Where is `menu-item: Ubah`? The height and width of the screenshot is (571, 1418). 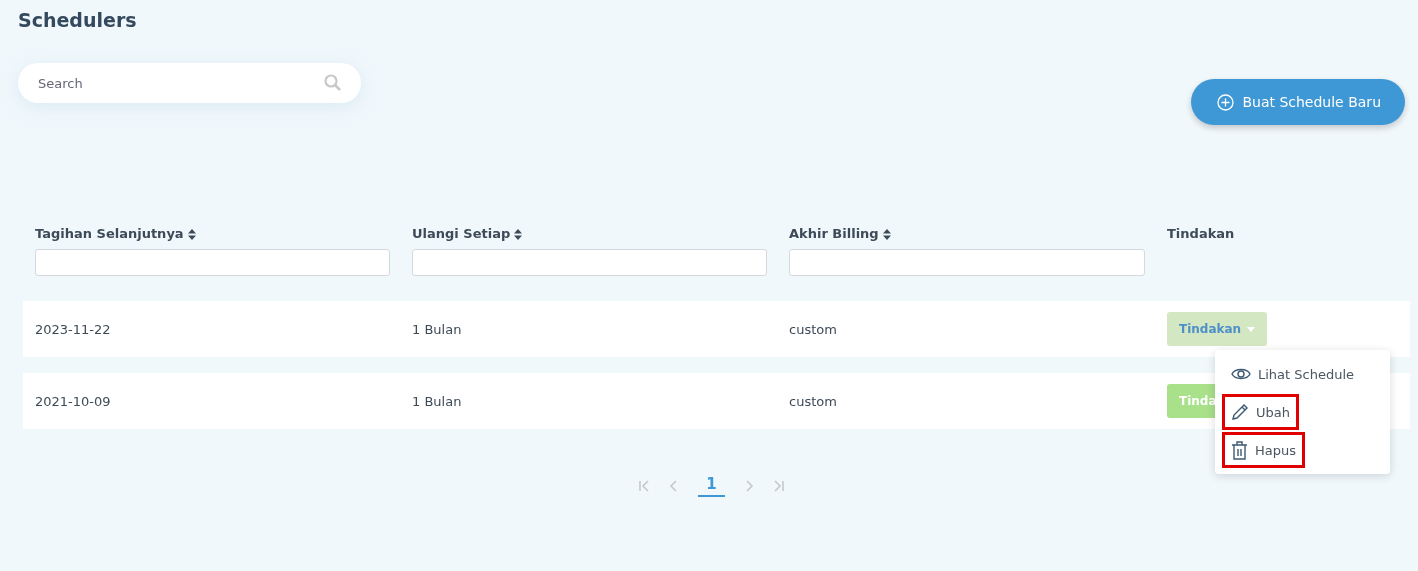 menu-item: Ubah is located at coordinates (1260, 412).